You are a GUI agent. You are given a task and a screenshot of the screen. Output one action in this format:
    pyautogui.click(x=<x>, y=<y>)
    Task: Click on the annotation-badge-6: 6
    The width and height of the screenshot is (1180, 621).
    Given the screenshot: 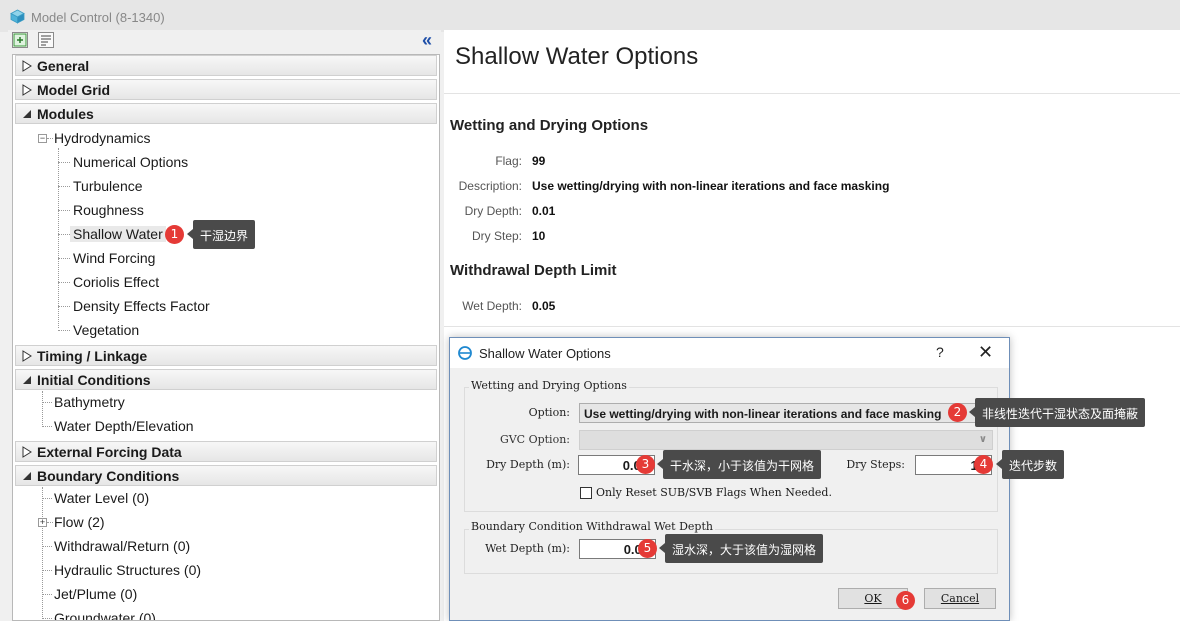 What is the action you would take?
    pyautogui.click(x=905, y=600)
    